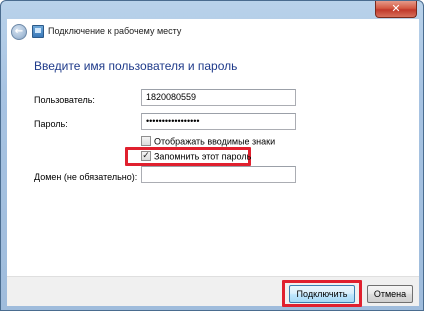 This screenshot has width=424, height=311. What do you see at coordinates (213, 291) in the screenshot?
I see `dialog-footer: Подключить Отмена` at bounding box center [213, 291].